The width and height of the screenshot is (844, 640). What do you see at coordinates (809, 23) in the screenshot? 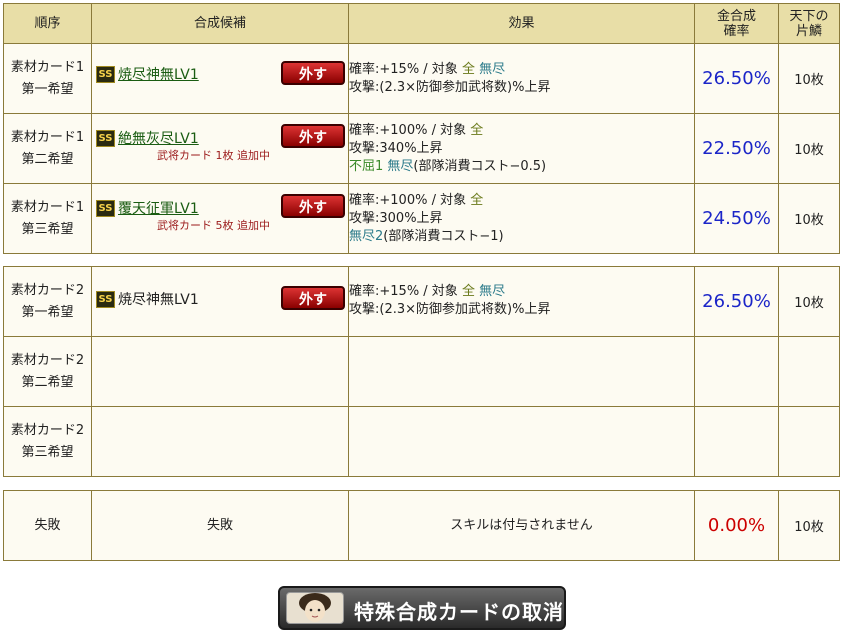
I see `header-scale: 天下の 片鱗` at bounding box center [809, 23].